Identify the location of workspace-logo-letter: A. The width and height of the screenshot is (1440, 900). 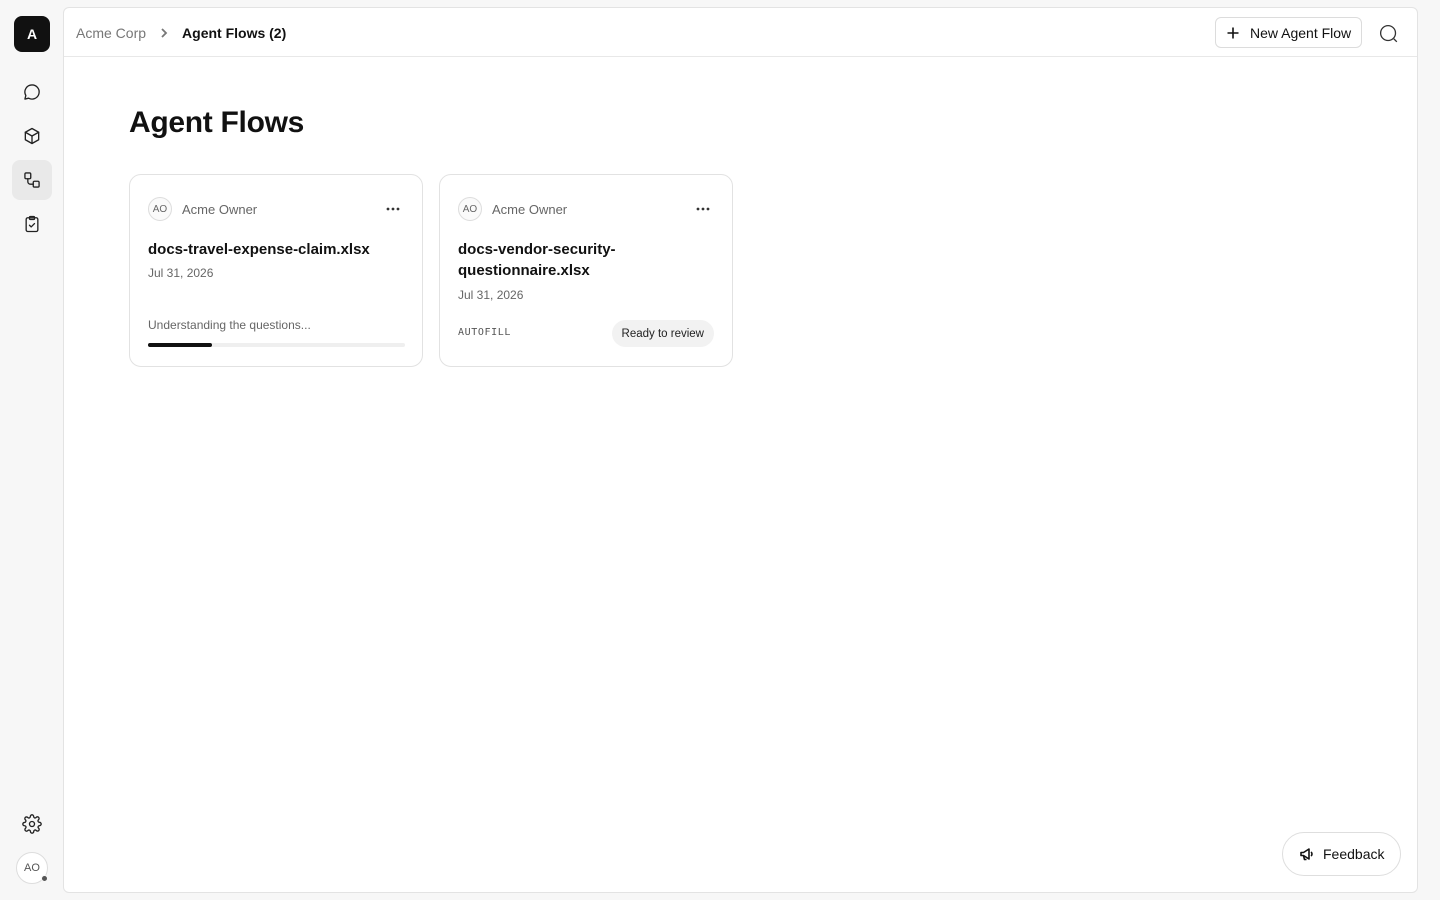
(32, 34).